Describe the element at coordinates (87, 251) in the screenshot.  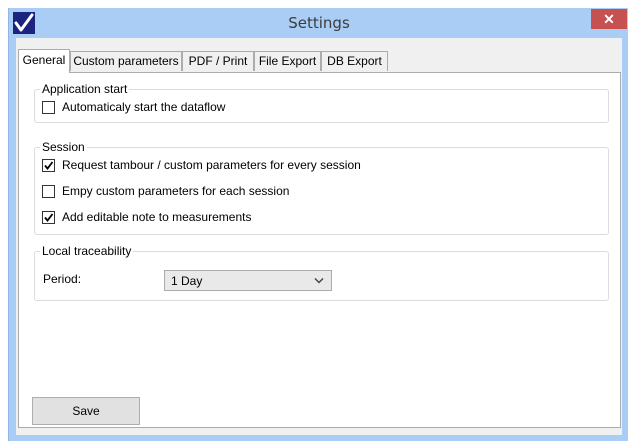
I see `group-title: Local traceability` at that location.